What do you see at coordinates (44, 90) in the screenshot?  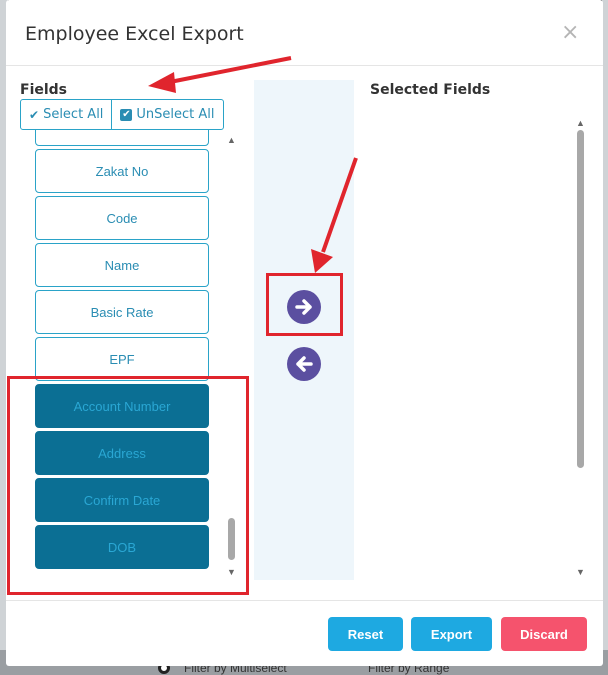 I see `fields-label: Fields` at bounding box center [44, 90].